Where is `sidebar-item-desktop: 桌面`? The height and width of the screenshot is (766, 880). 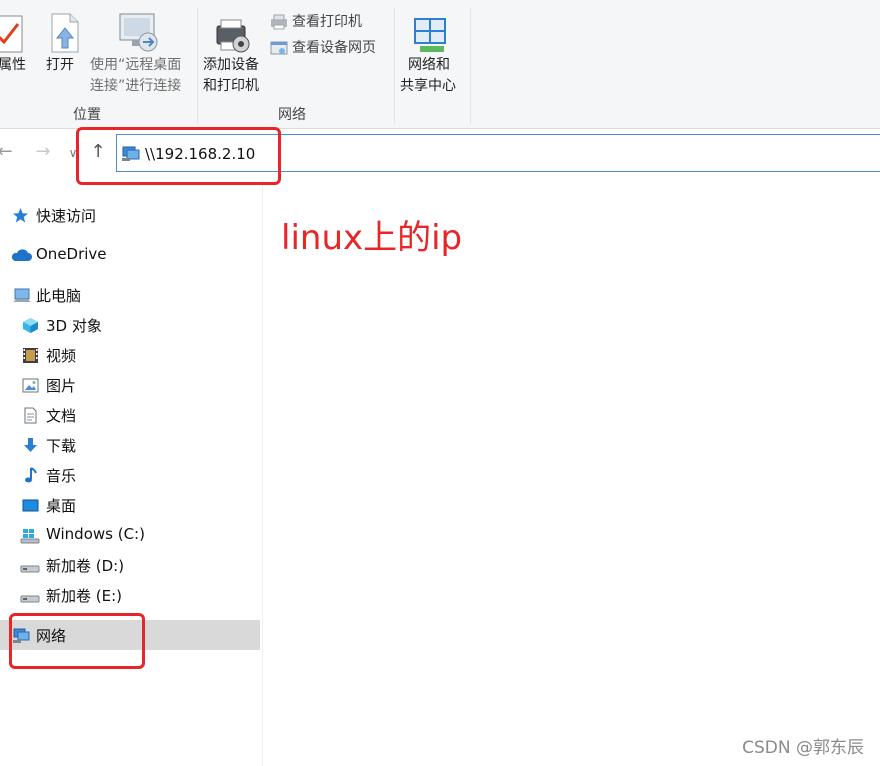
sidebar-item-desktop: 桌面 is located at coordinates (130, 505).